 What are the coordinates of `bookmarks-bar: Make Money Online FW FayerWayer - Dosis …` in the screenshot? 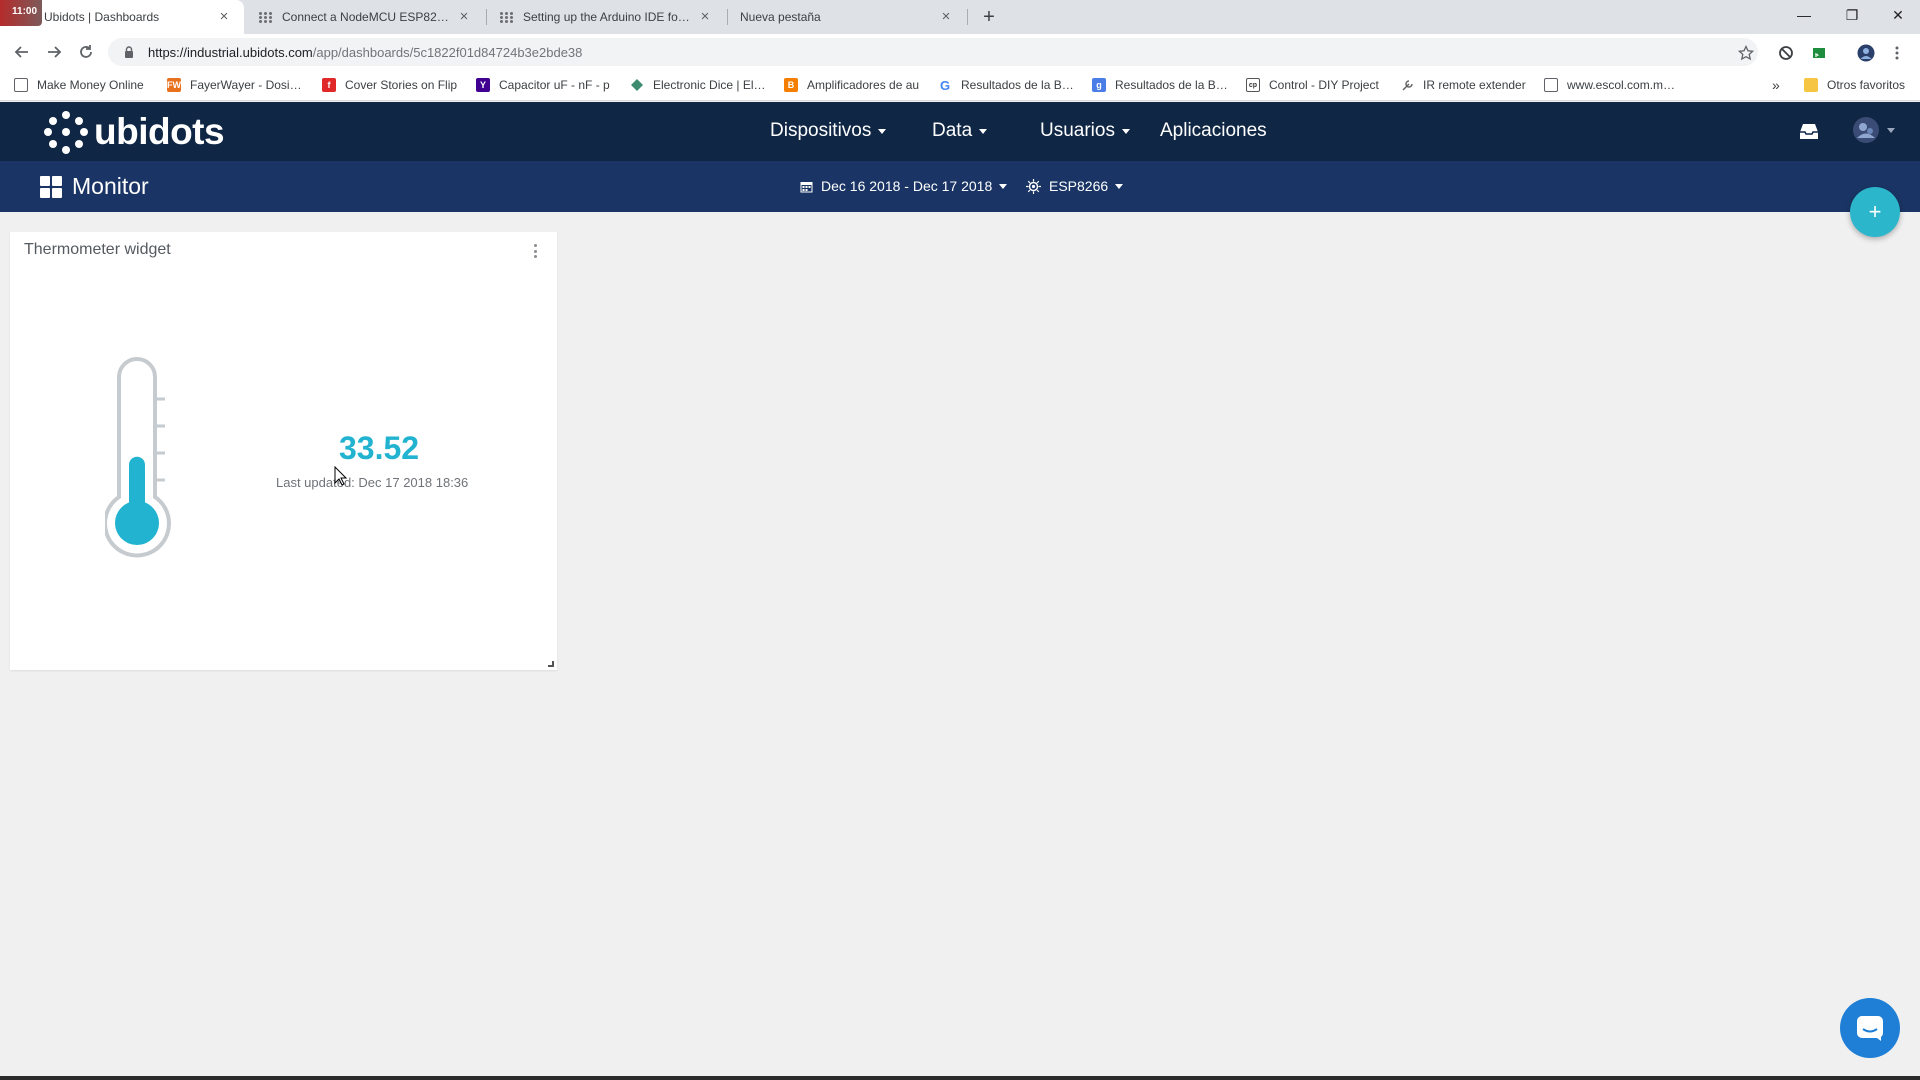 It's located at (960, 85).